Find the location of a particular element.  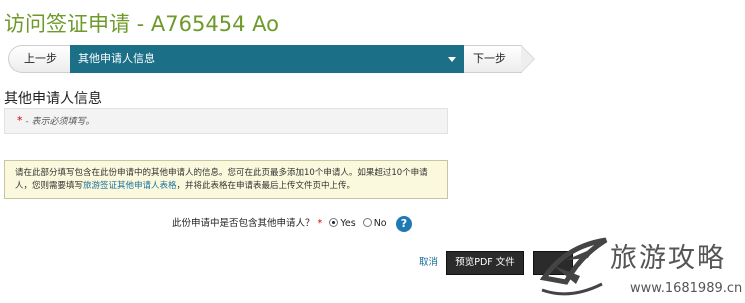

watermark-url: www.1681989.cn is located at coordinates (686, 288).